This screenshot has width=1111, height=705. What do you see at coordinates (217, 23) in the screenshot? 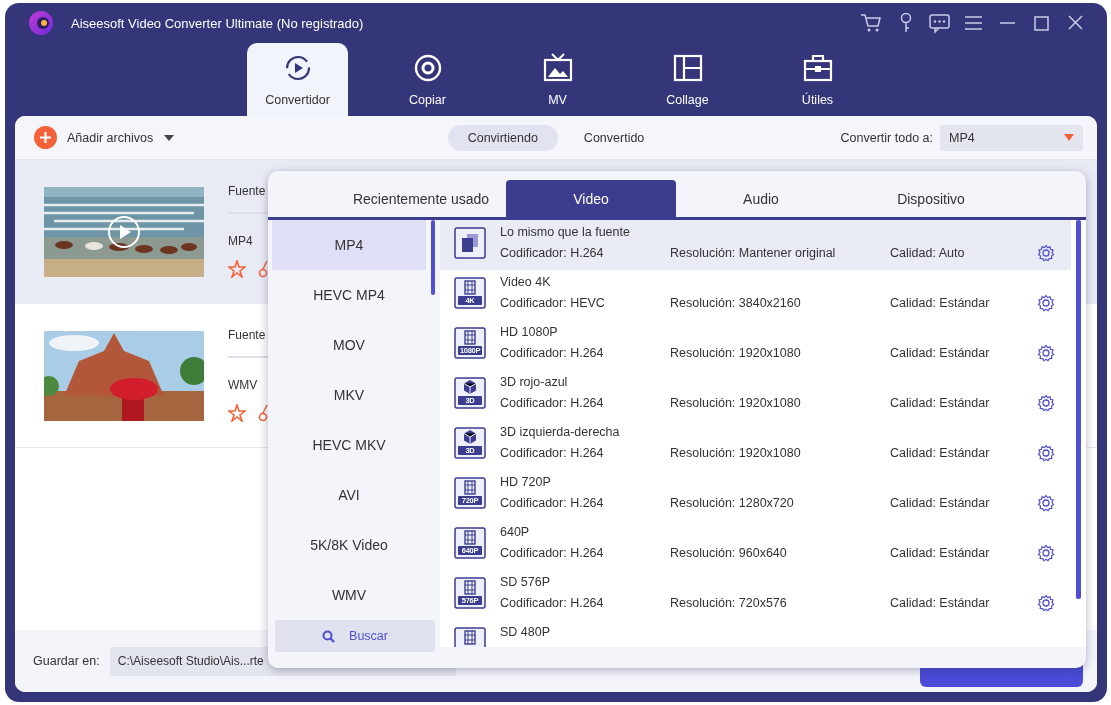
I see `window-title: Aiseesoft Video Converter Ultimate (No registrado)` at bounding box center [217, 23].